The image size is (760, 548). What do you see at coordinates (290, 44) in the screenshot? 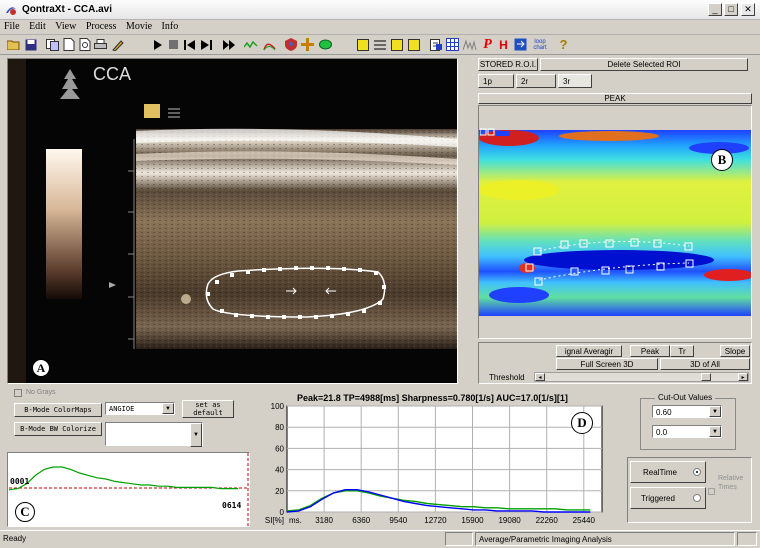
I see `shield-icon` at bounding box center [290, 44].